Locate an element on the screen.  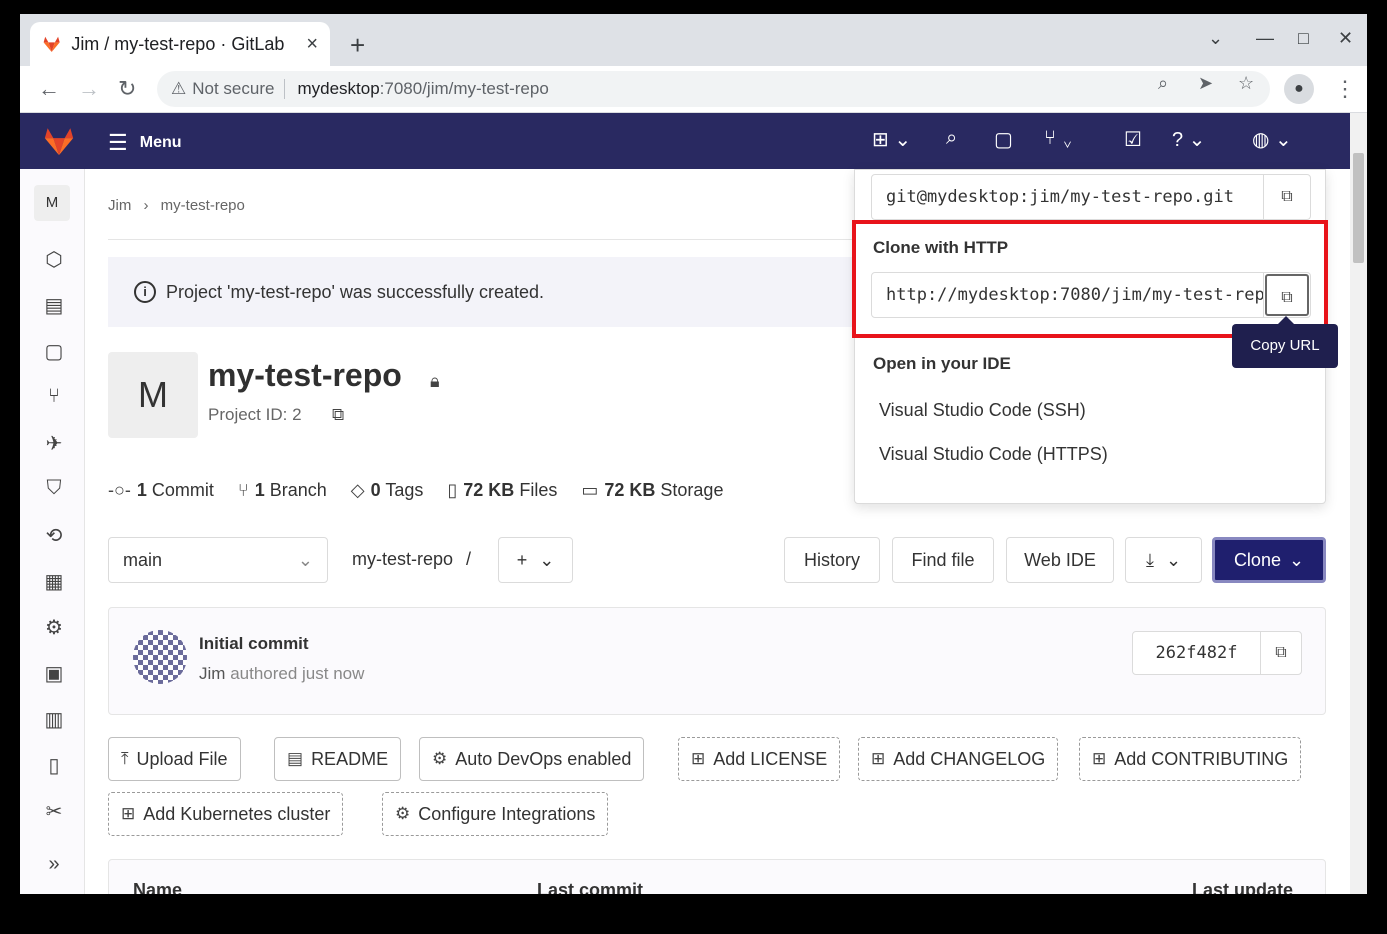
ssh-url: git@mydesktop:jim/my-test-repo.git is located at coordinates (1068, 197).